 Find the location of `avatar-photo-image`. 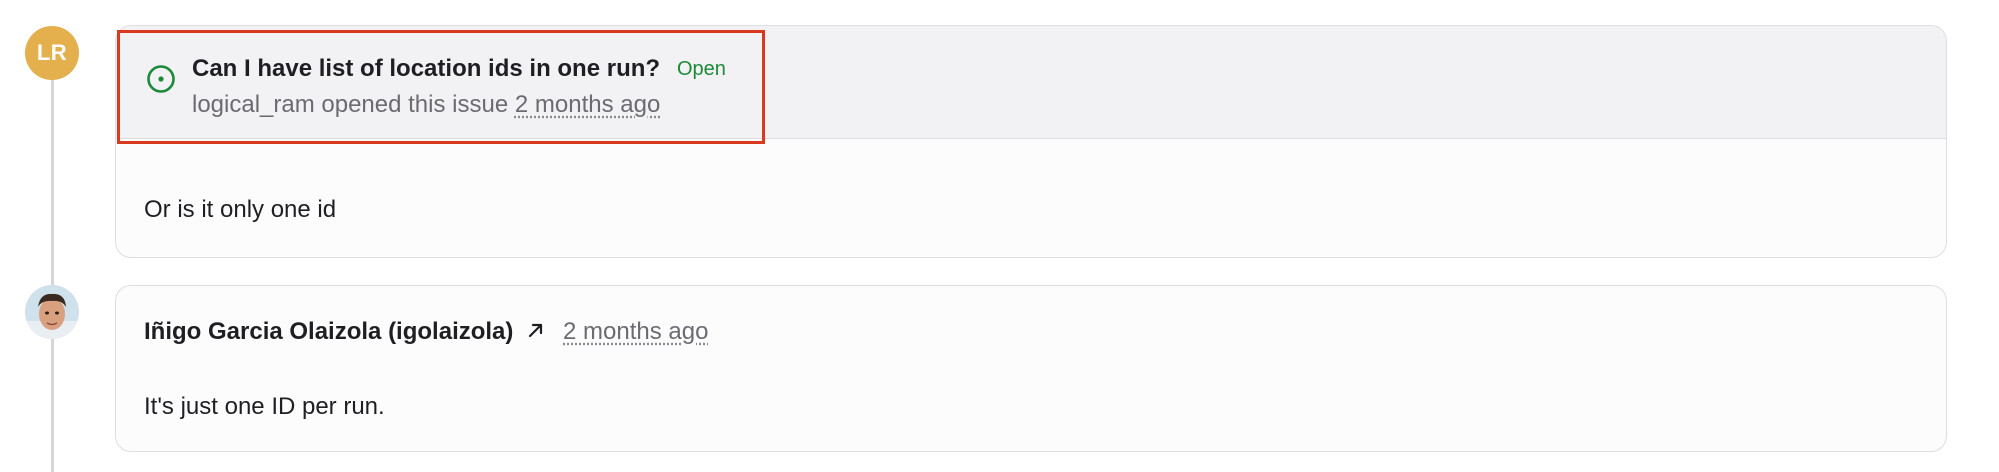

avatar-photo-image is located at coordinates (52, 312).